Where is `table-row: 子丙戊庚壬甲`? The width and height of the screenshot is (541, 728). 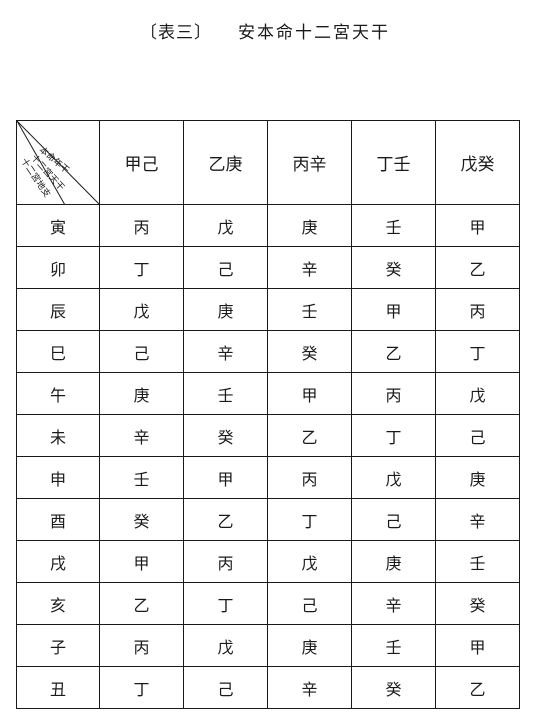
table-row: 子丙戊庚壬甲 is located at coordinates (268, 645).